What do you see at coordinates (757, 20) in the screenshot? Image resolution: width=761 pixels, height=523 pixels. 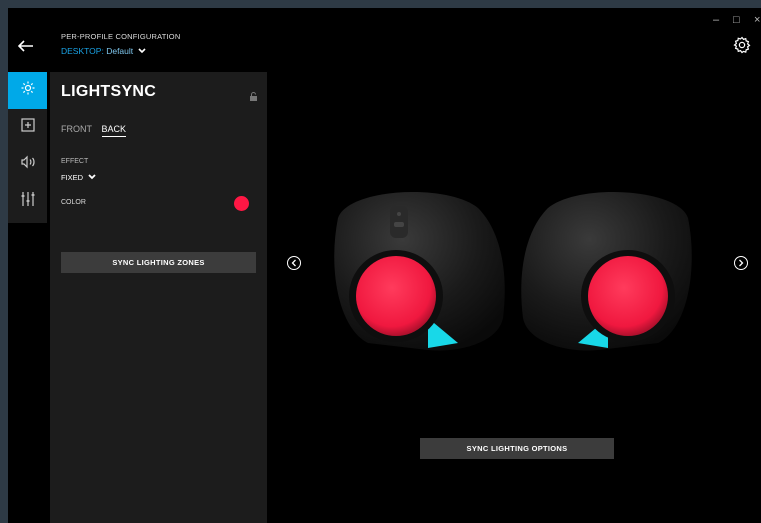 I see `close-button: ×` at bounding box center [757, 20].